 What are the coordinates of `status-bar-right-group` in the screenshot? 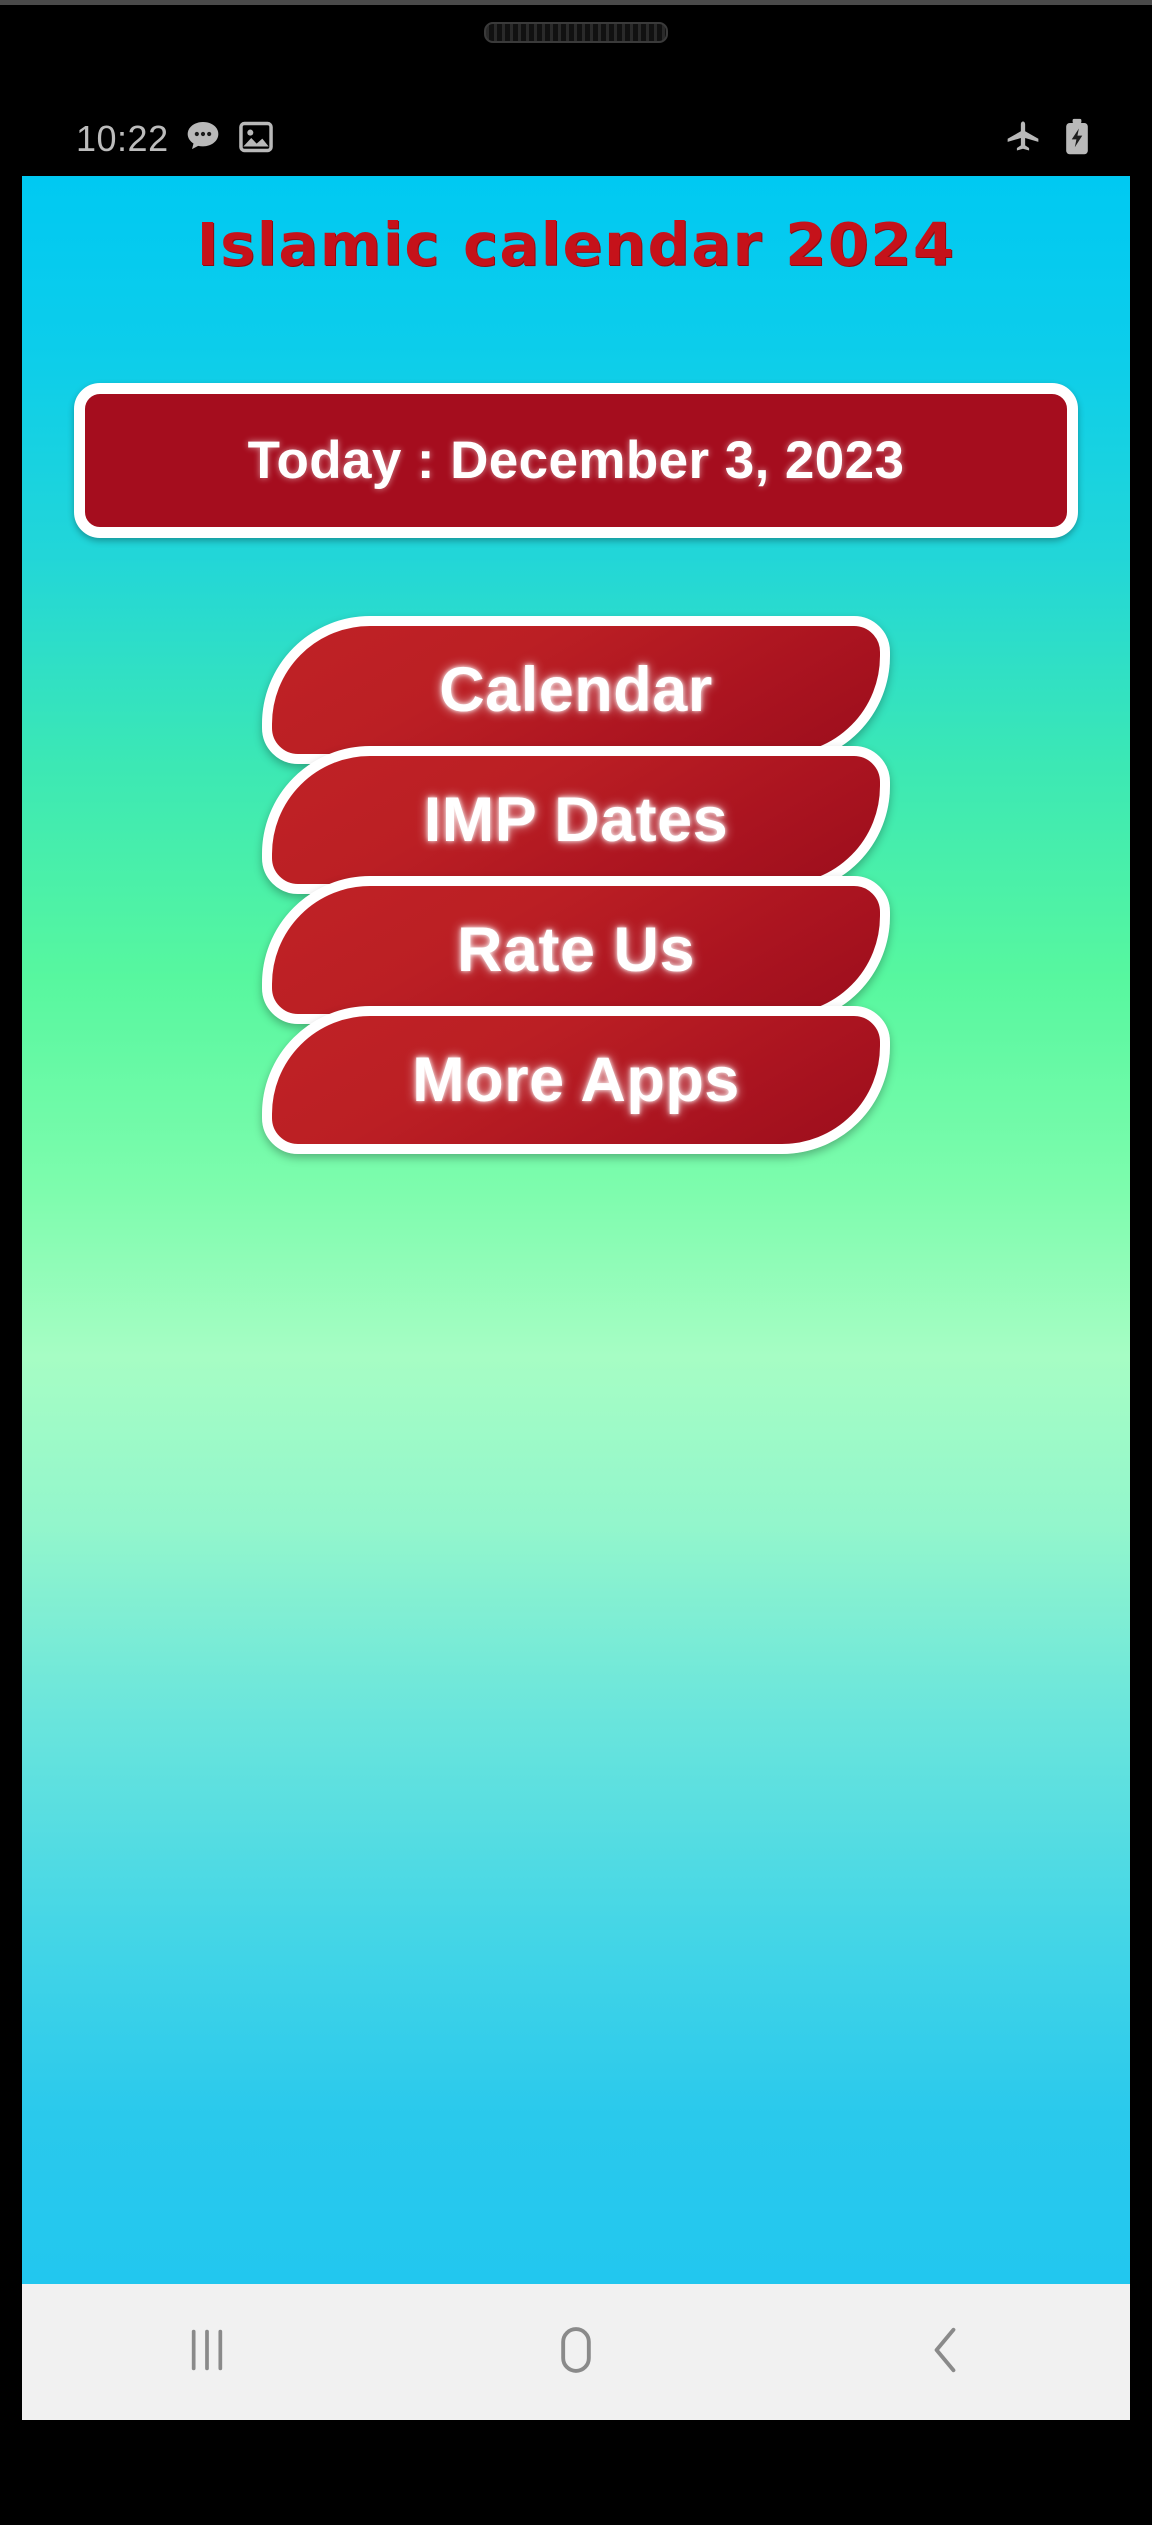 It's located at (1049, 139).